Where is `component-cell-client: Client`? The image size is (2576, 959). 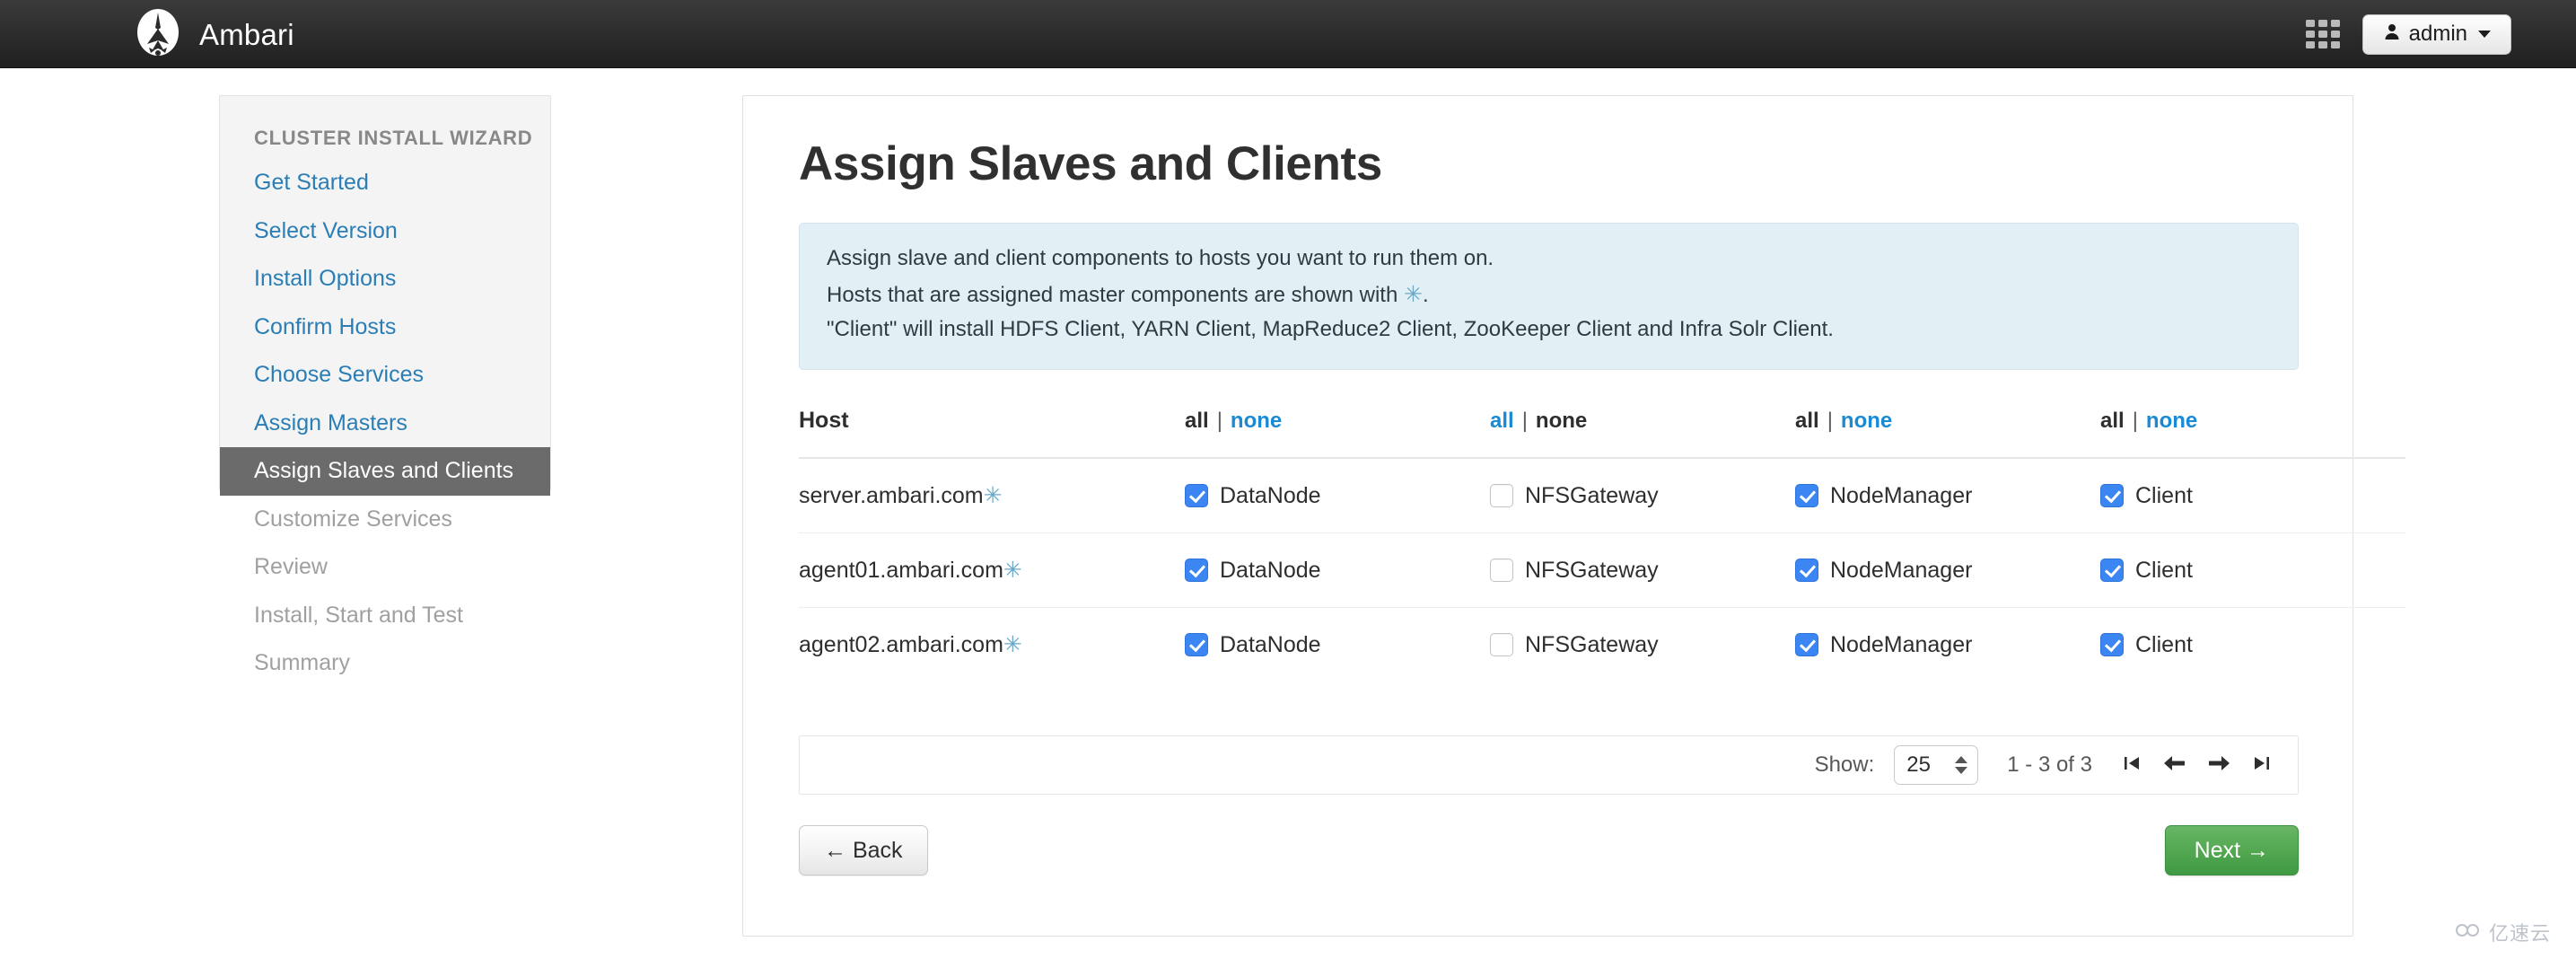
component-cell-client: Client is located at coordinates (2252, 570).